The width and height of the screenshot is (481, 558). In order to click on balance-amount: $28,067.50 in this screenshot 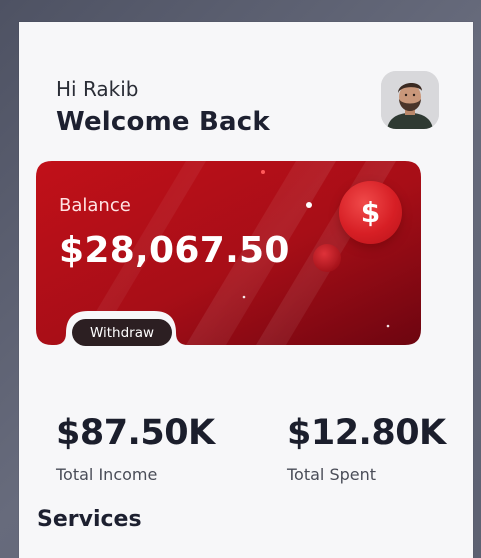, I will do `click(174, 250)`.